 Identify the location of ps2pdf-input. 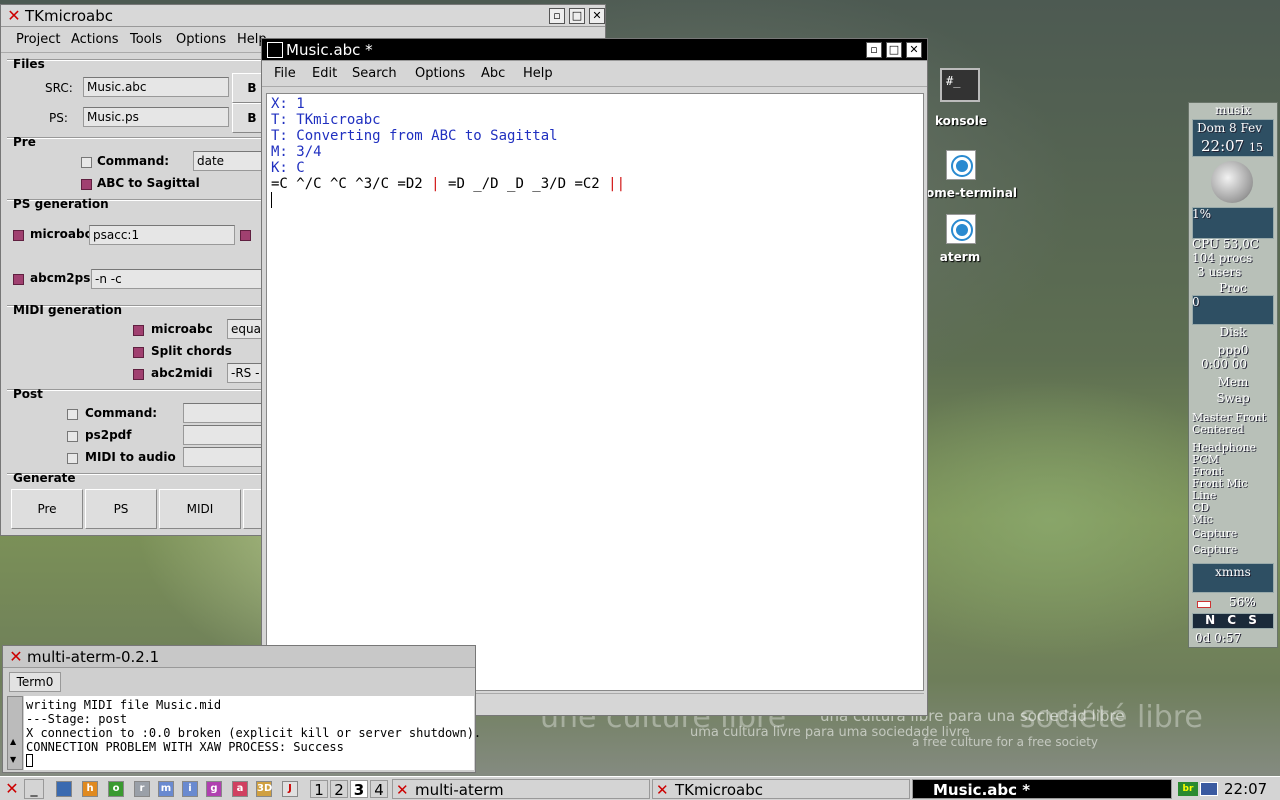
(228, 435).